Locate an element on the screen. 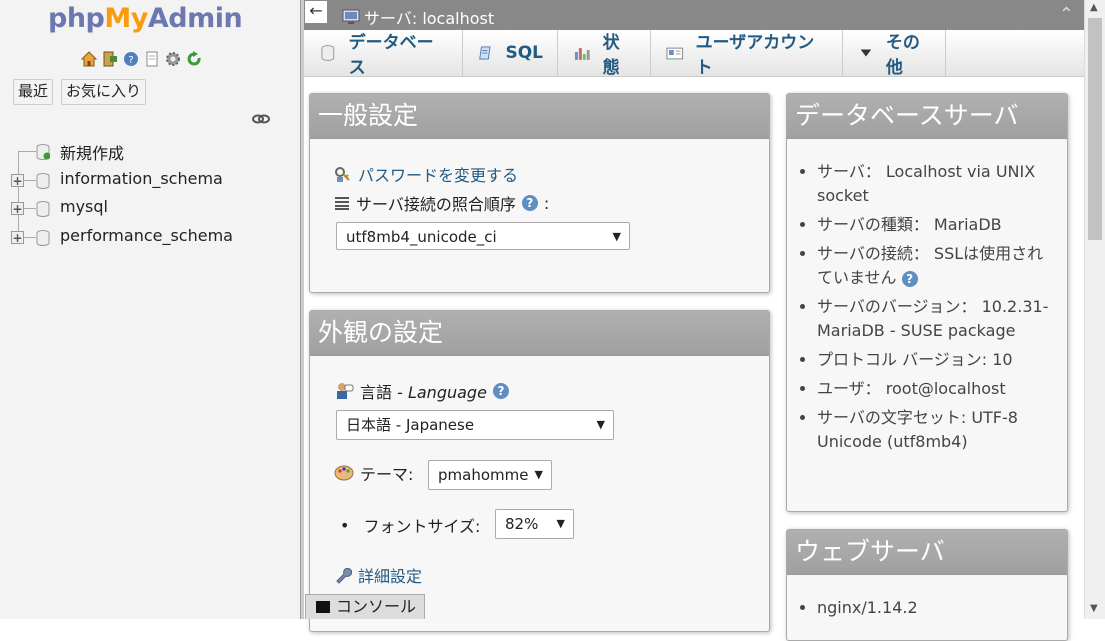  tree-item-label: performance_schema is located at coordinates (146, 235).